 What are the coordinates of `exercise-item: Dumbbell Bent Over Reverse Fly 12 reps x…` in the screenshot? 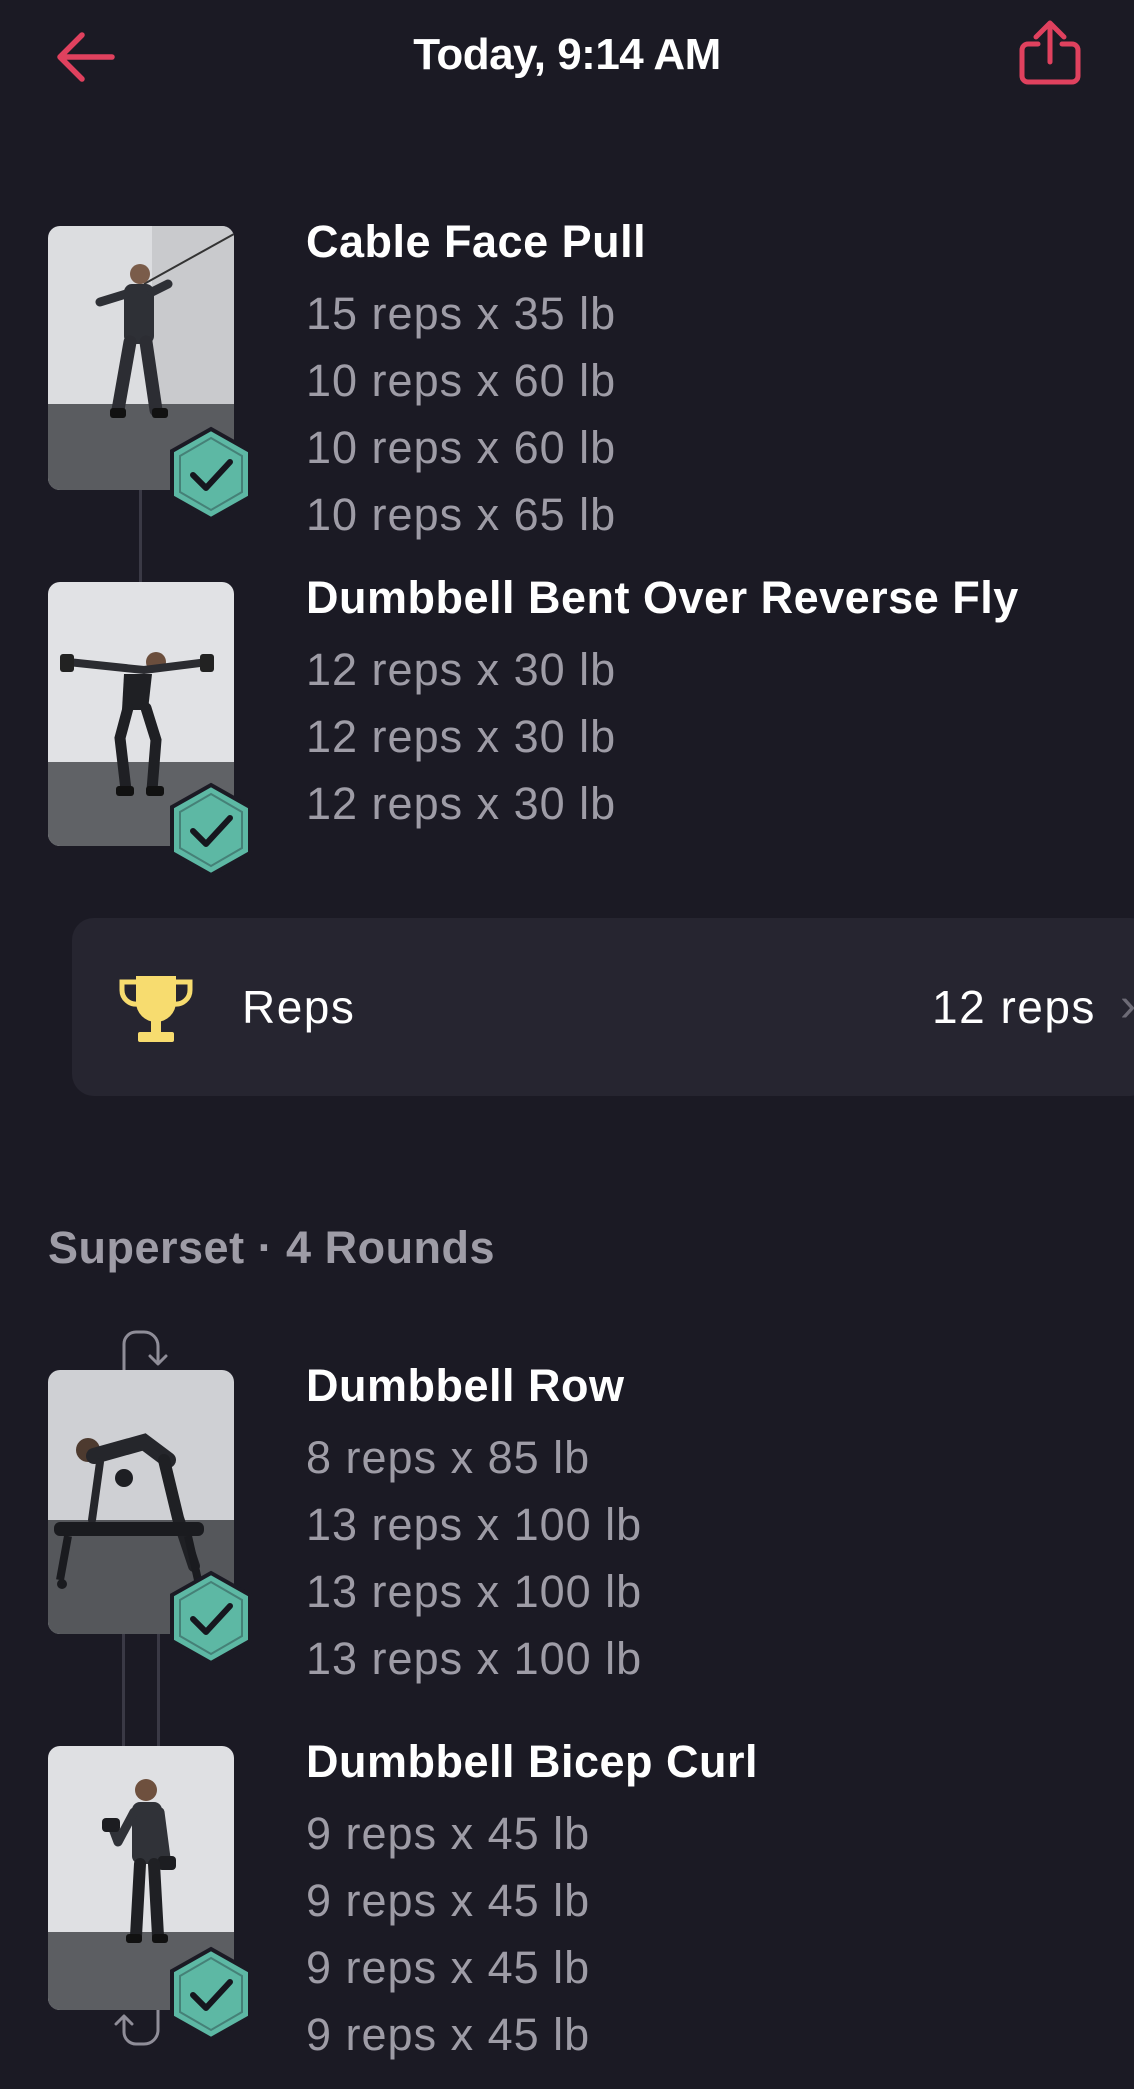 It's located at (567, 727).